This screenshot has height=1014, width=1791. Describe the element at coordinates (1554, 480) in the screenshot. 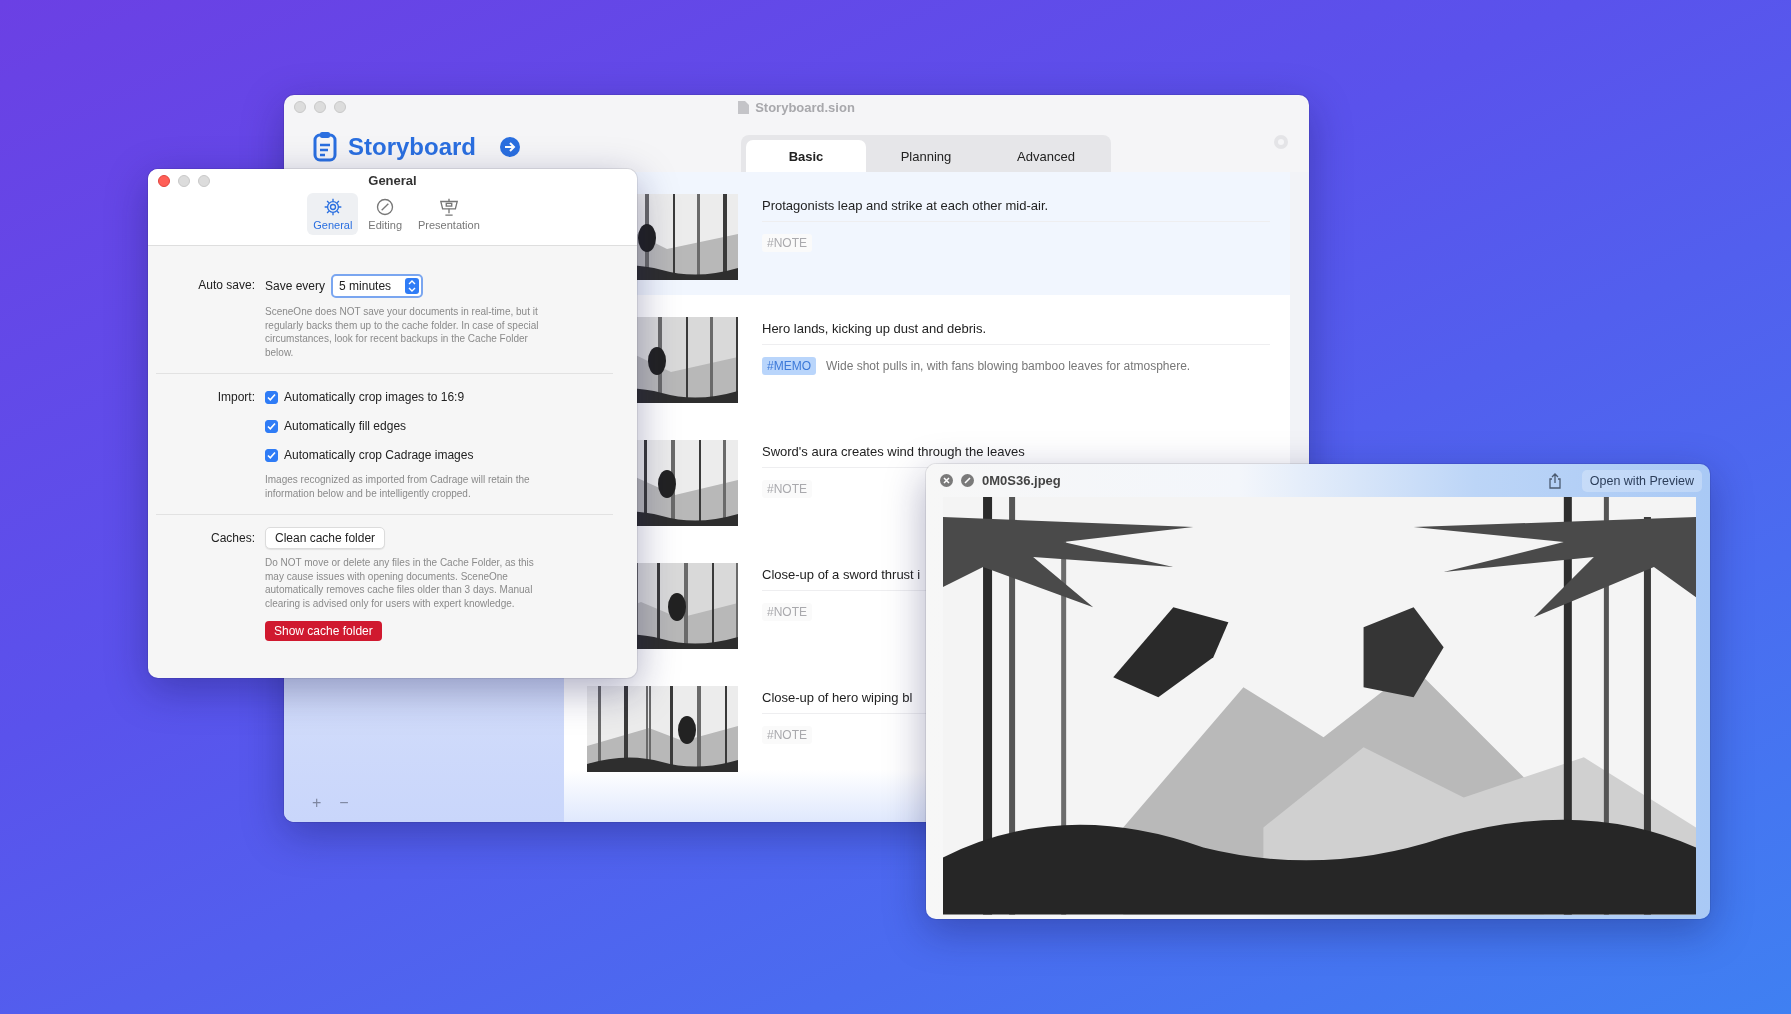

I see `share-icon` at that location.